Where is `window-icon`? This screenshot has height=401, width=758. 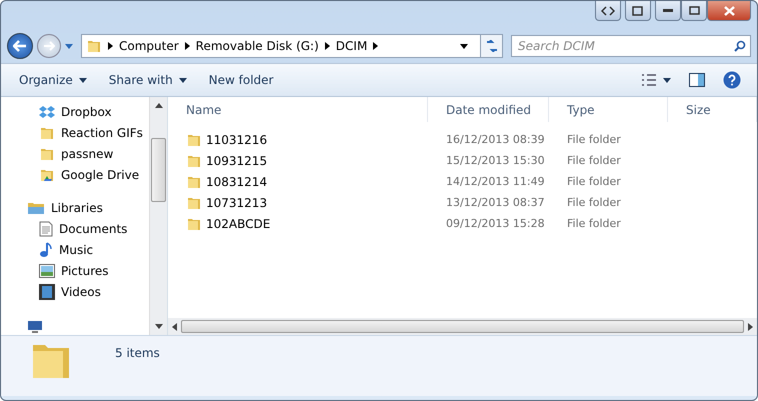 window-icon is located at coordinates (638, 11).